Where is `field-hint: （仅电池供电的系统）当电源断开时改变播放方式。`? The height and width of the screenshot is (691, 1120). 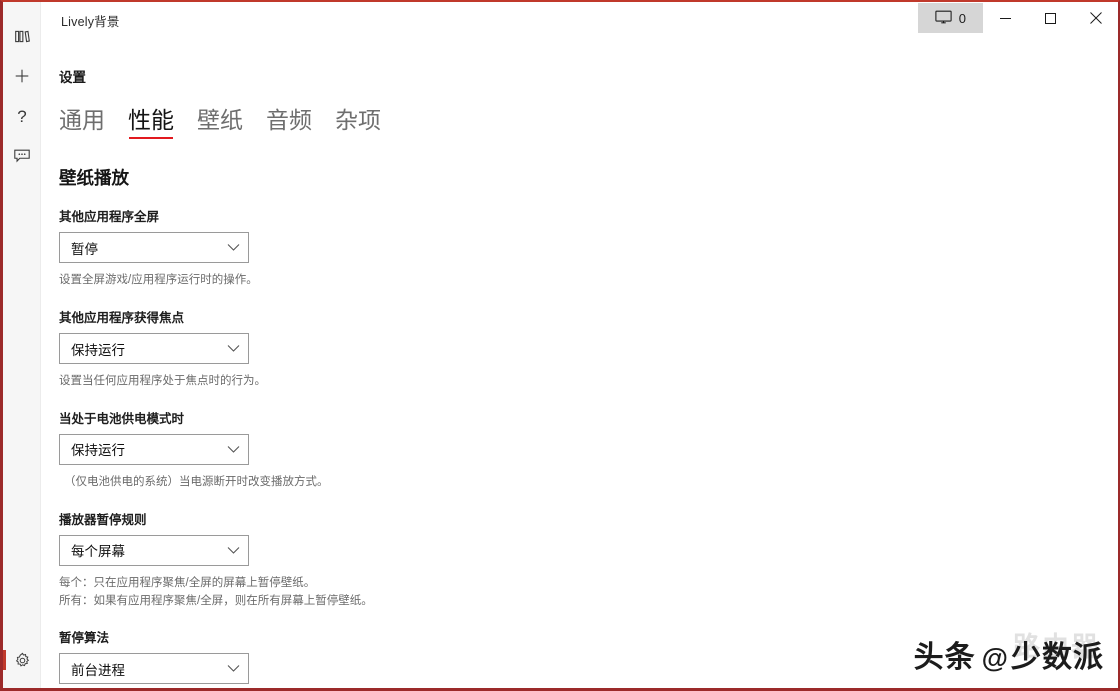
field-hint: （仅电池供电的系统）当电源断开时改变播放方式。 is located at coordinates (196, 481).